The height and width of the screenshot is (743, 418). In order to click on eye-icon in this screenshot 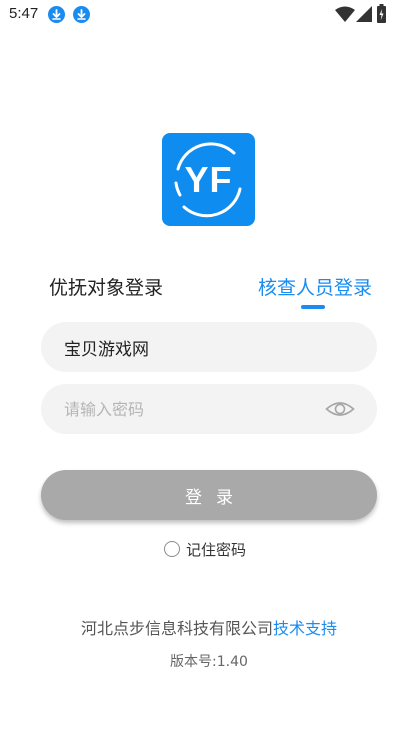, I will do `click(340, 409)`.